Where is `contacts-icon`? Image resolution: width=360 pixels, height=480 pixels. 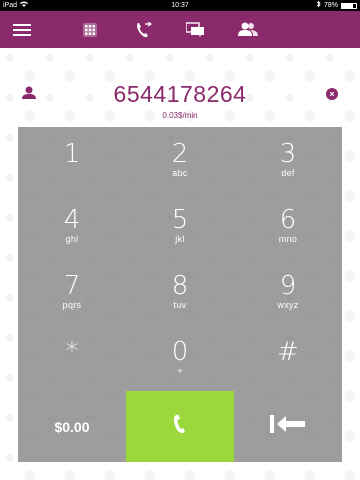
contacts-icon is located at coordinates (248, 29).